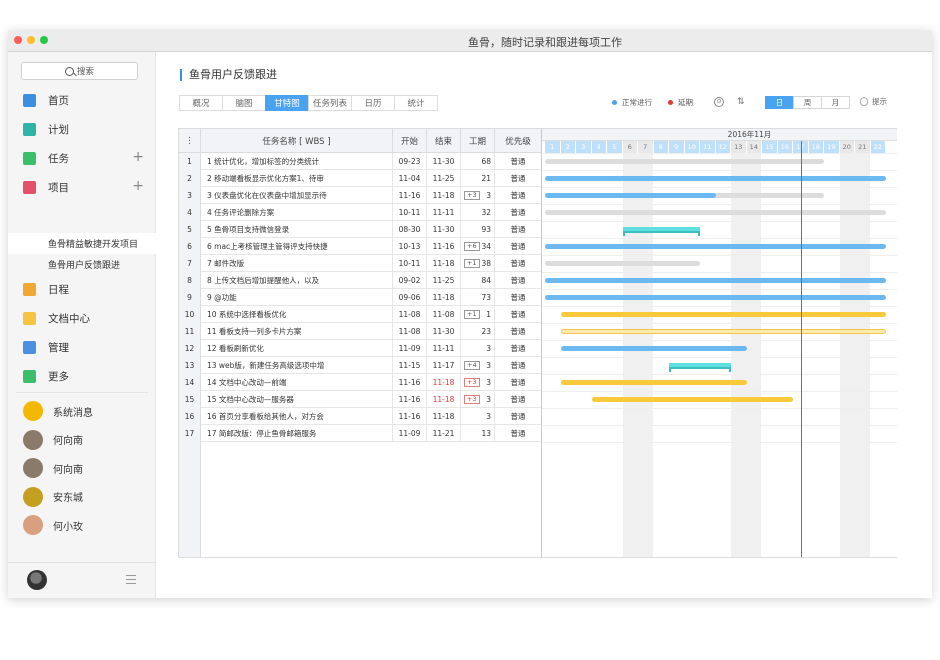 This screenshot has height=660, width=940. I want to click on duration-cell: 13, so click(478, 433).